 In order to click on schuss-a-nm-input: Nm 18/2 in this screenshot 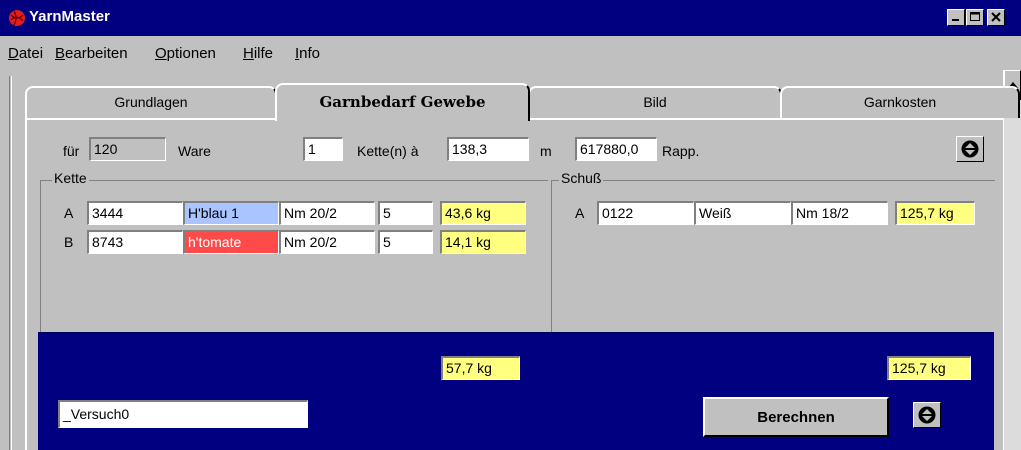, I will do `click(839, 213)`.